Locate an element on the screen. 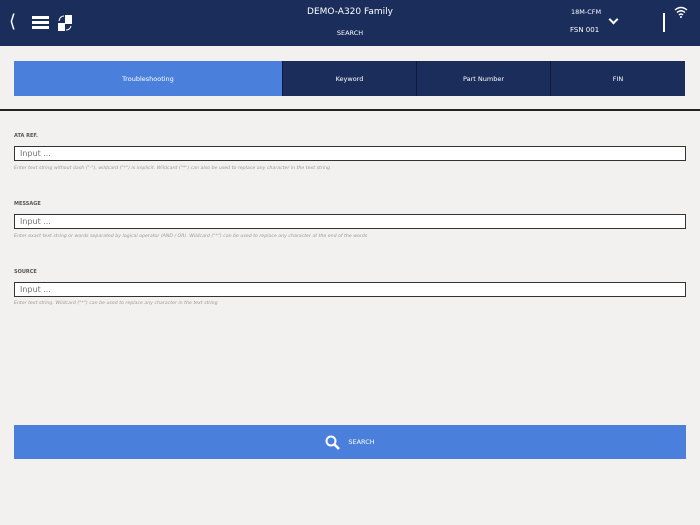 This screenshot has width=700, height=525. ata-ref-label: ATA REF. is located at coordinates (26, 136).